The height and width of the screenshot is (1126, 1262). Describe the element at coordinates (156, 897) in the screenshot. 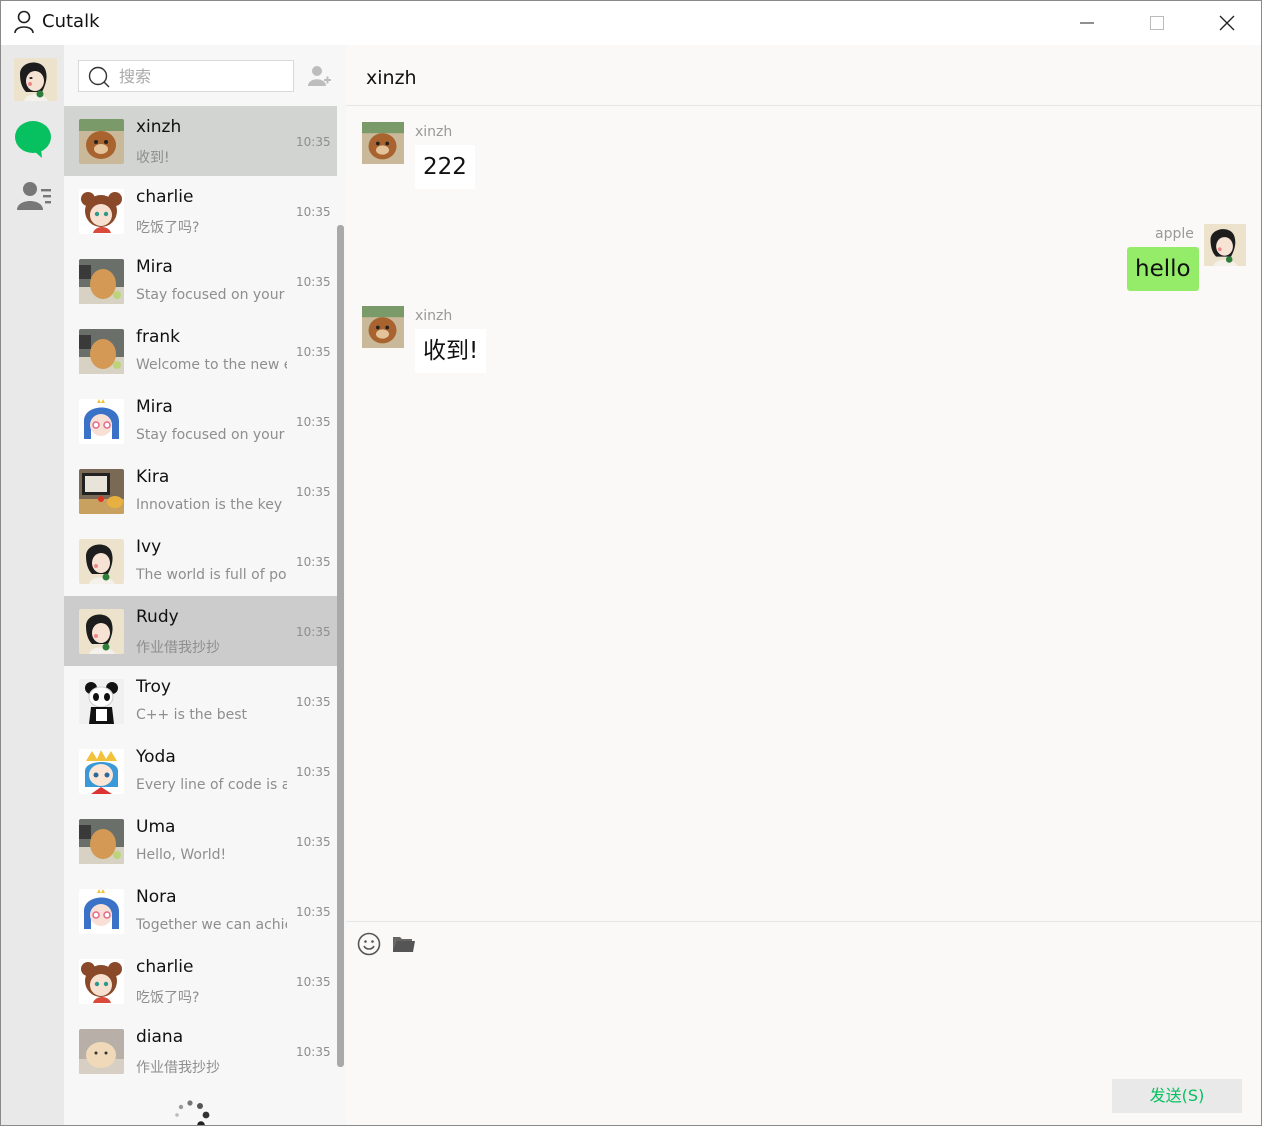

I see `contact-name: Nora` at that location.